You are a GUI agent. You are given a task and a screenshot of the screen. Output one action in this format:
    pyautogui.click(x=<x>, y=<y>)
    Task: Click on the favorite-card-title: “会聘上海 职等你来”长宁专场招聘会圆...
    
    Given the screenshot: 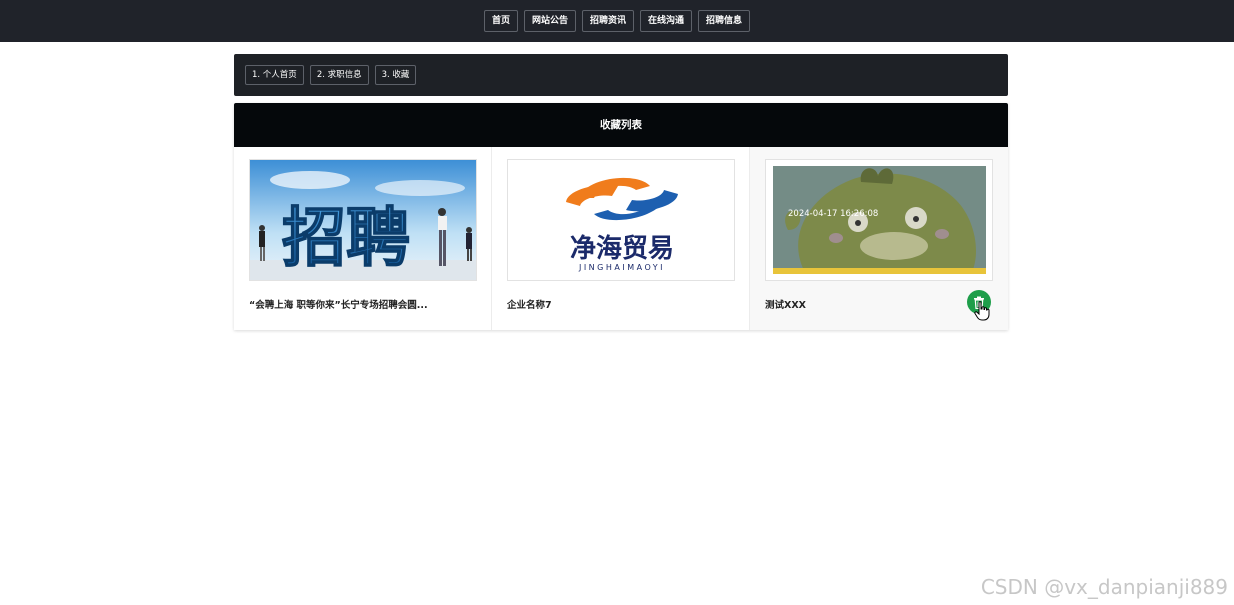 What is the action you would take?
    pyautogui.click(x=338, y=305)
    